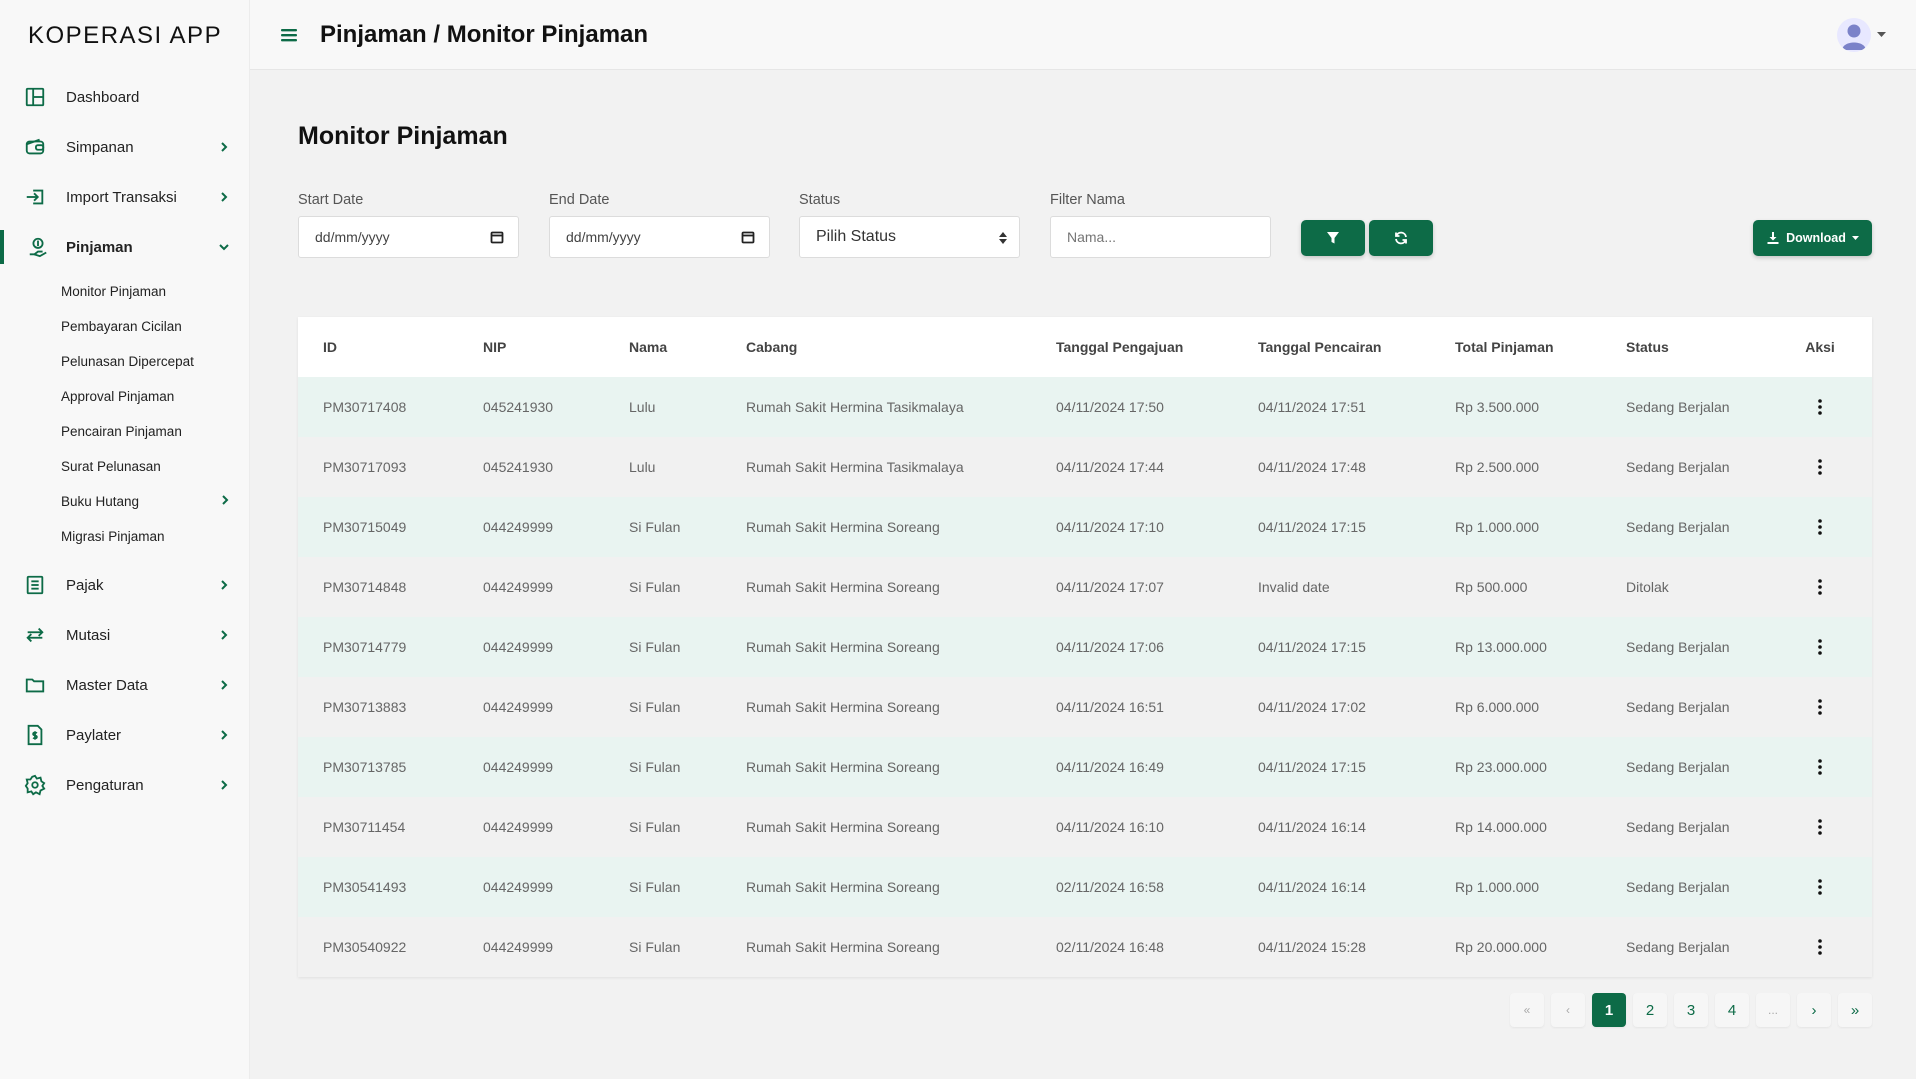  Describe the element at coordinates (124, 635) in the screenshot. I see `sidebar-item-mutasi: Mutasi` at that location.